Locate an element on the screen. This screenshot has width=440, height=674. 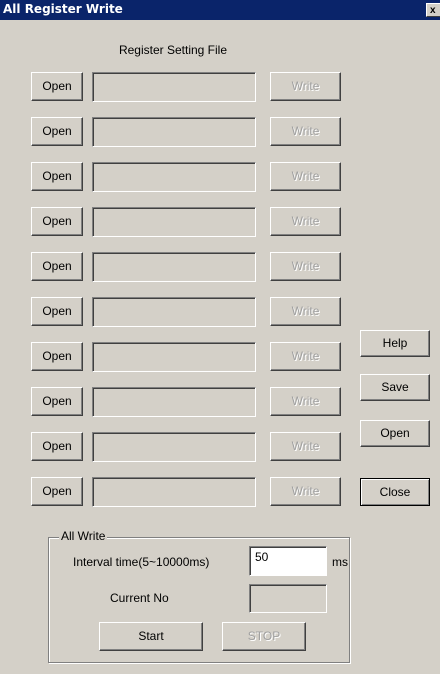
open-settings-button: Open is located at coordinates (395, 433).